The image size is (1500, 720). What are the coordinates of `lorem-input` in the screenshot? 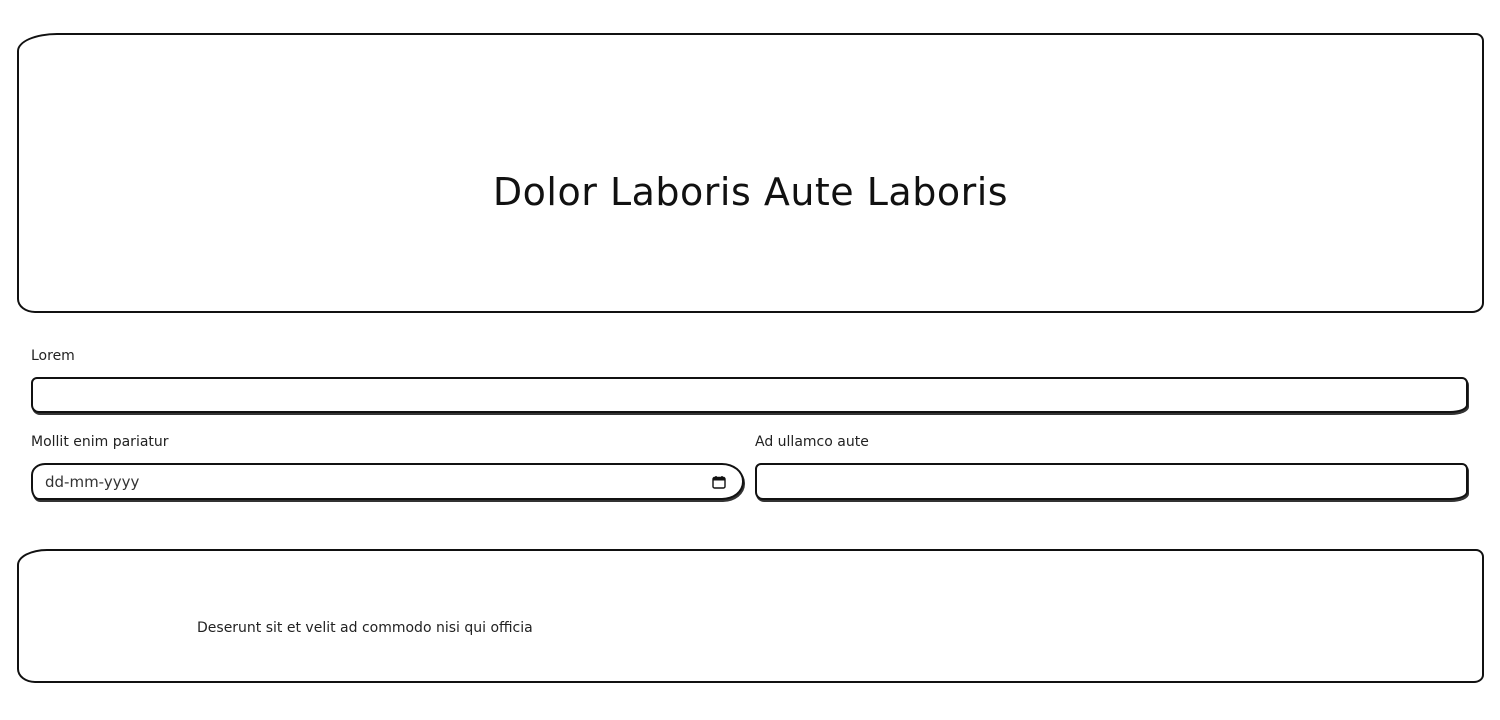 It's located at (749, 395).